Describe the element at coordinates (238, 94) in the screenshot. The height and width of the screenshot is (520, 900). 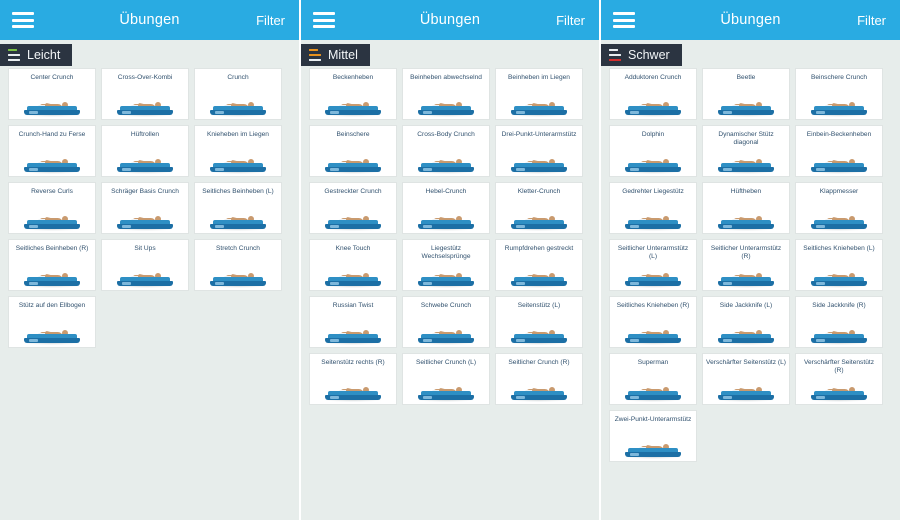
I see `exercise-card: Crunch` at that location.